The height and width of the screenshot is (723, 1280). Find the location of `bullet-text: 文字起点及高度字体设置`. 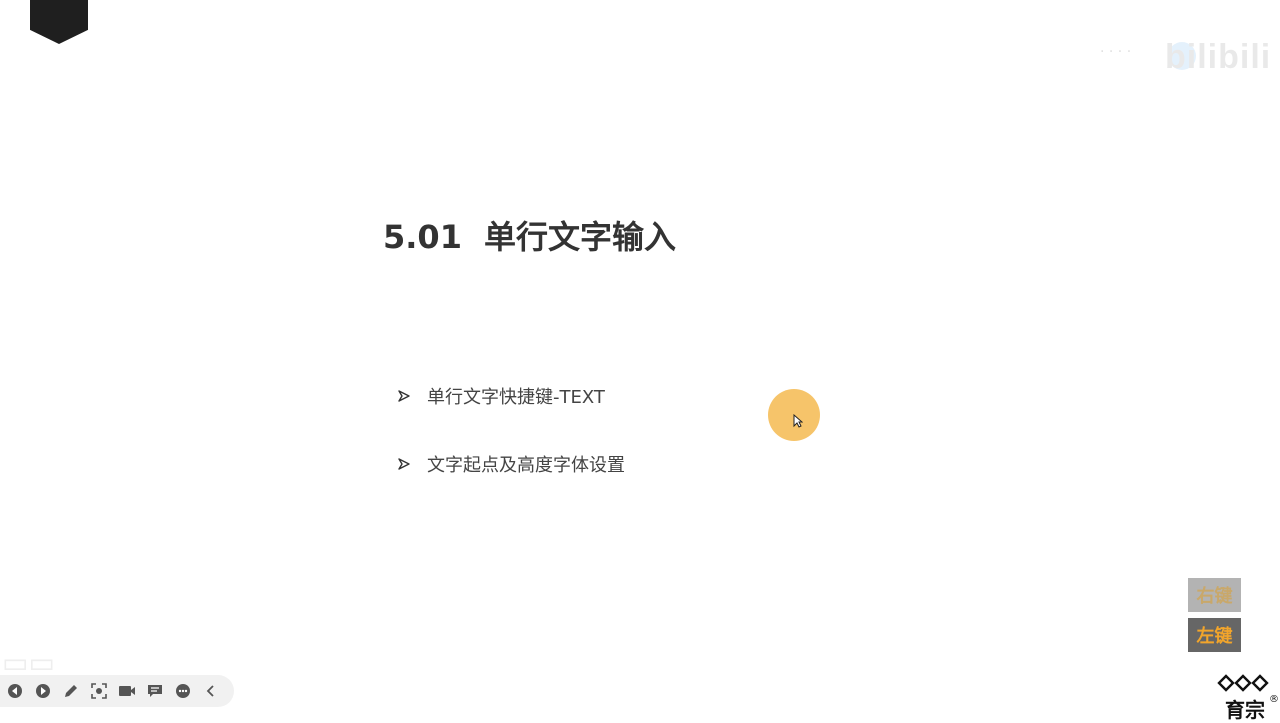

bullet-text: 文字起点及高度字体设置 is located at coordinates (526, 465).